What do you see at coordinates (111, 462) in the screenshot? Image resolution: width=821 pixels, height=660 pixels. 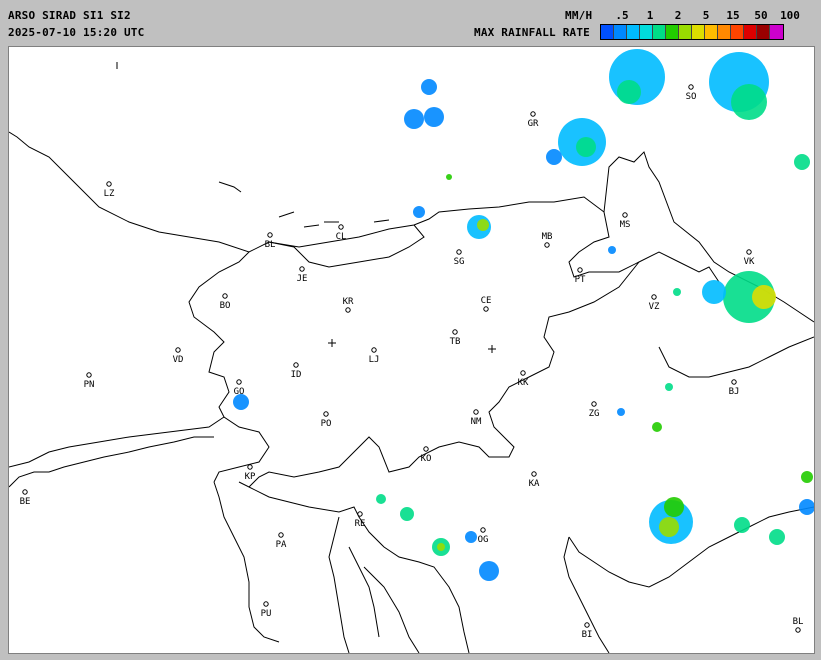 I see `border-southwest` at bounding box center [111, 462].